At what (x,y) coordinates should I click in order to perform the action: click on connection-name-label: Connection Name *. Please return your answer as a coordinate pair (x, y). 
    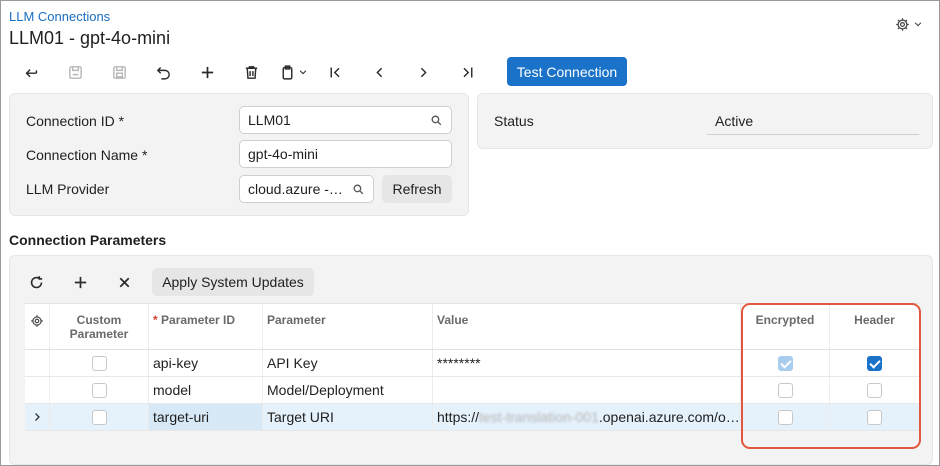
    Looking at the image, I should click on (86, 155).